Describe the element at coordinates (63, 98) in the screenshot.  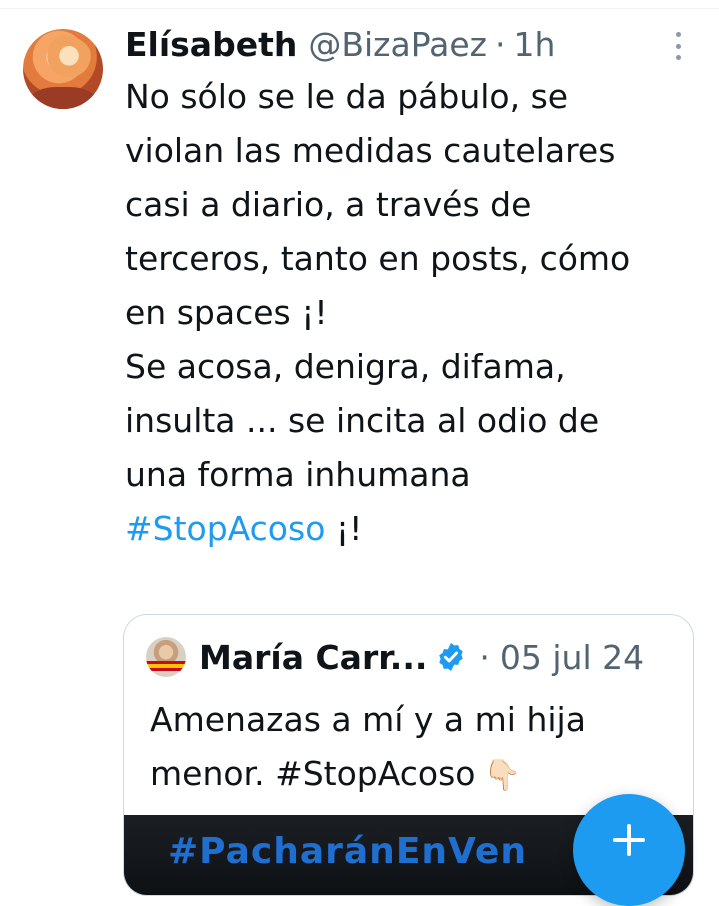
I see `avatar-shoulder-shape` at that location.